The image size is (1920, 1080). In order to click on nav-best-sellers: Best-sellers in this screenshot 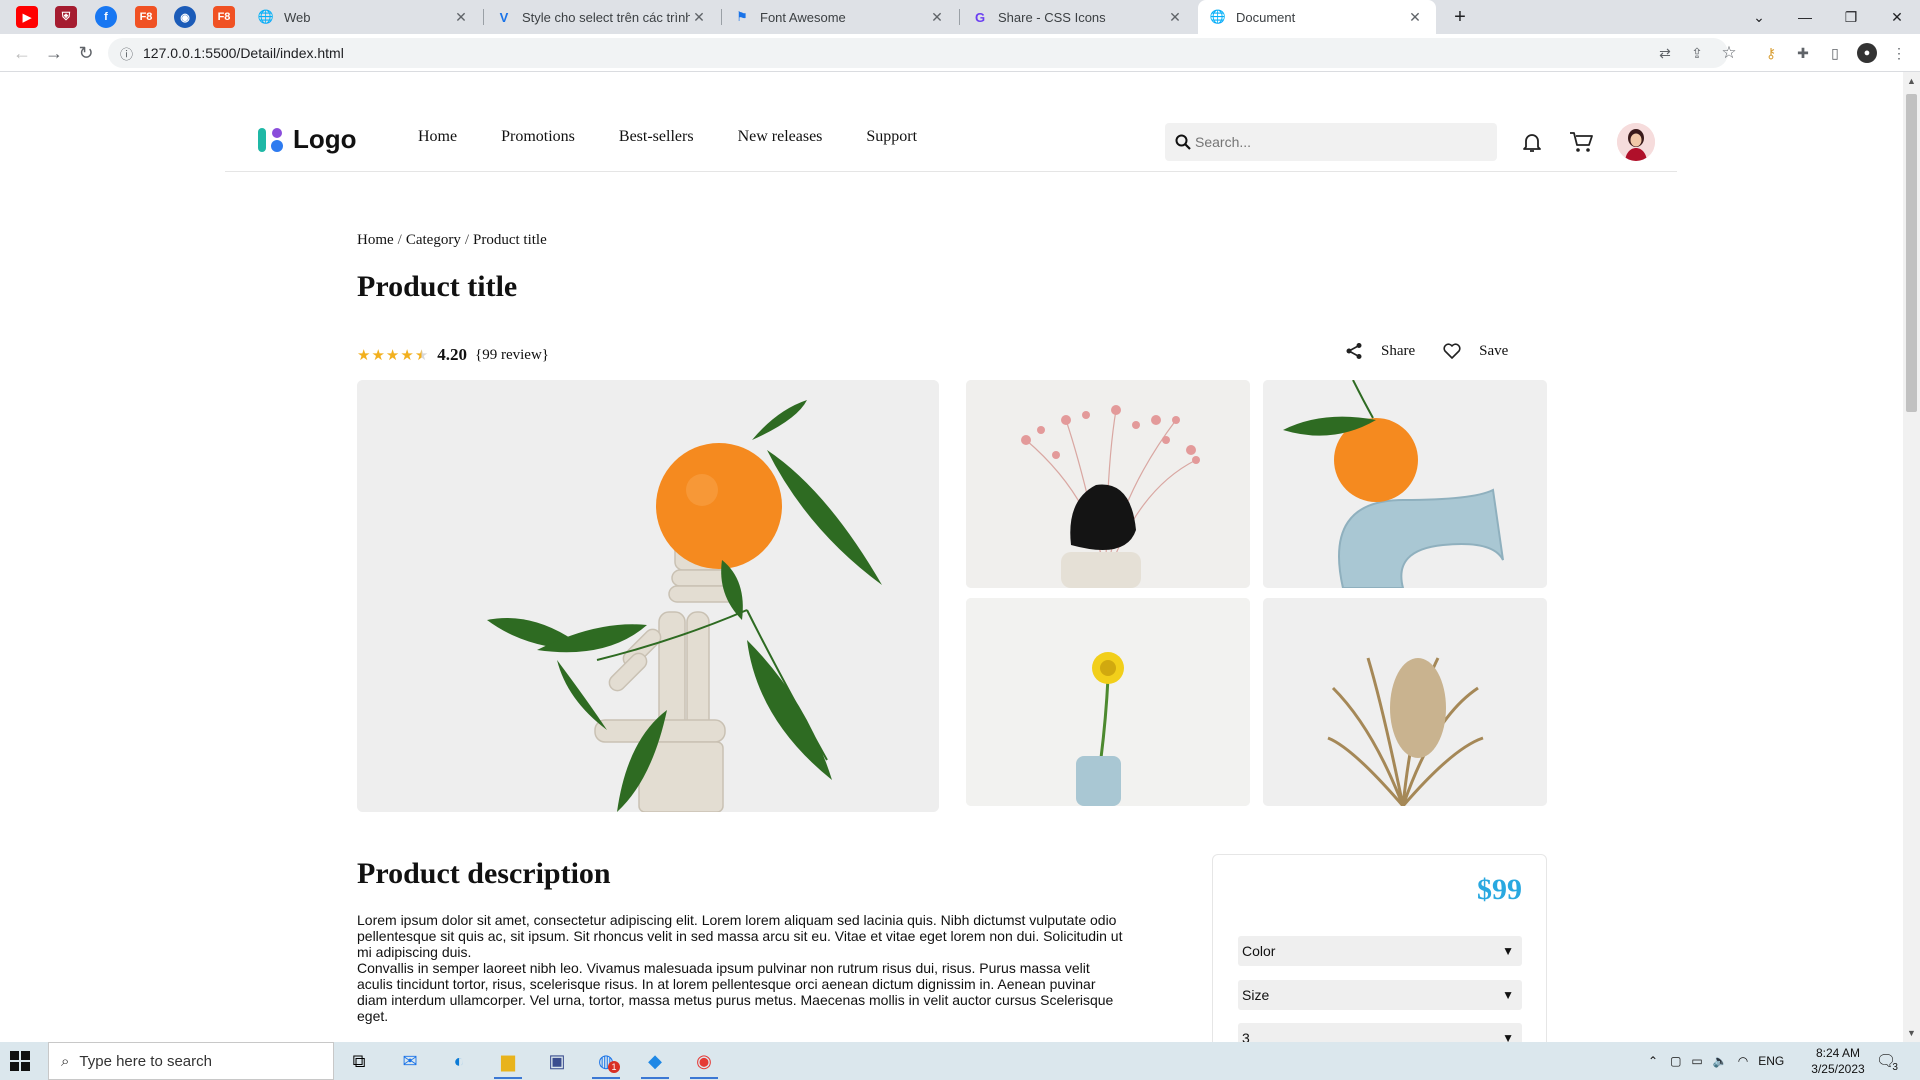, I will do `click(656, 137)`.